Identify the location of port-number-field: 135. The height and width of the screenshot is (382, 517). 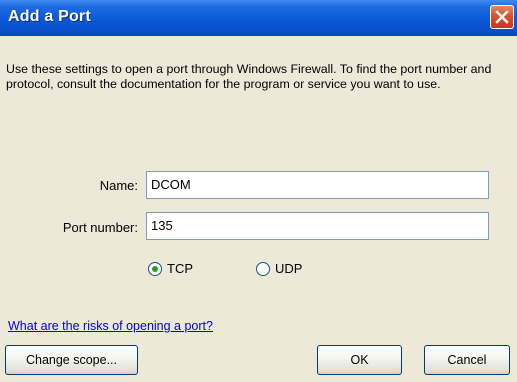
(317, 226).